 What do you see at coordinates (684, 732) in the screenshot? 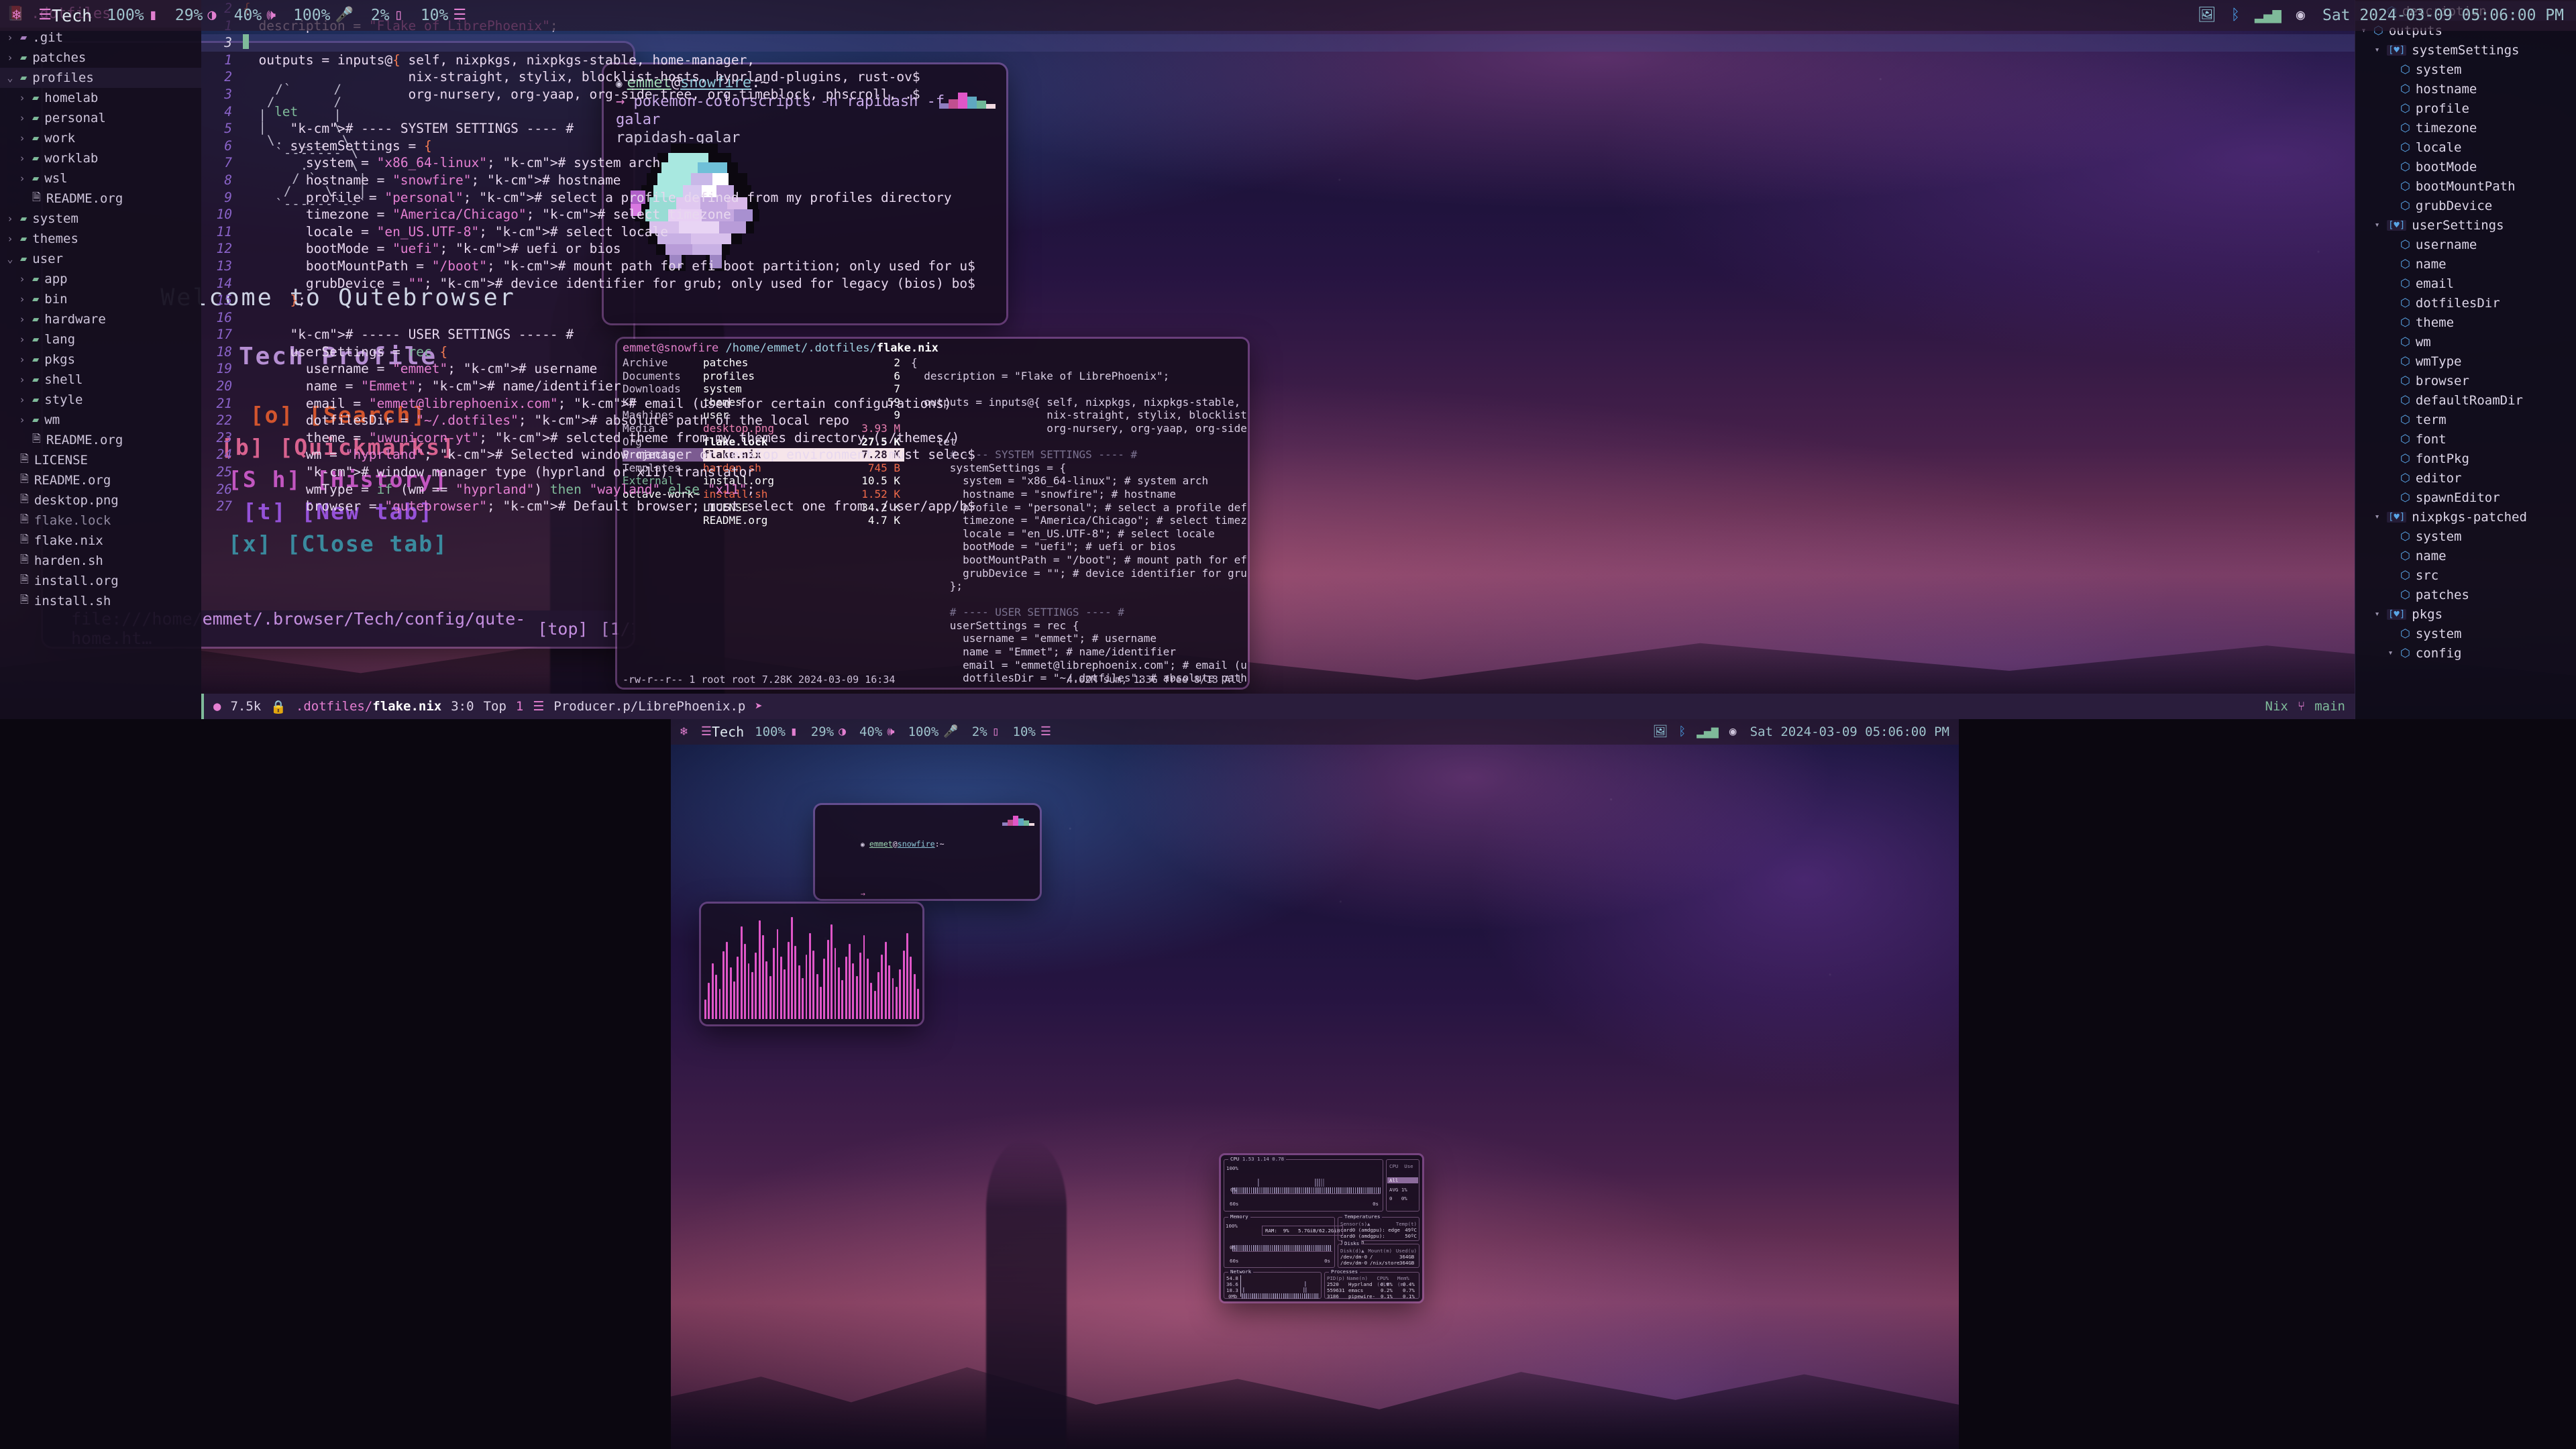
I see `nix-snowflake-icon-2: ❄` at bounding box center [684, 732].